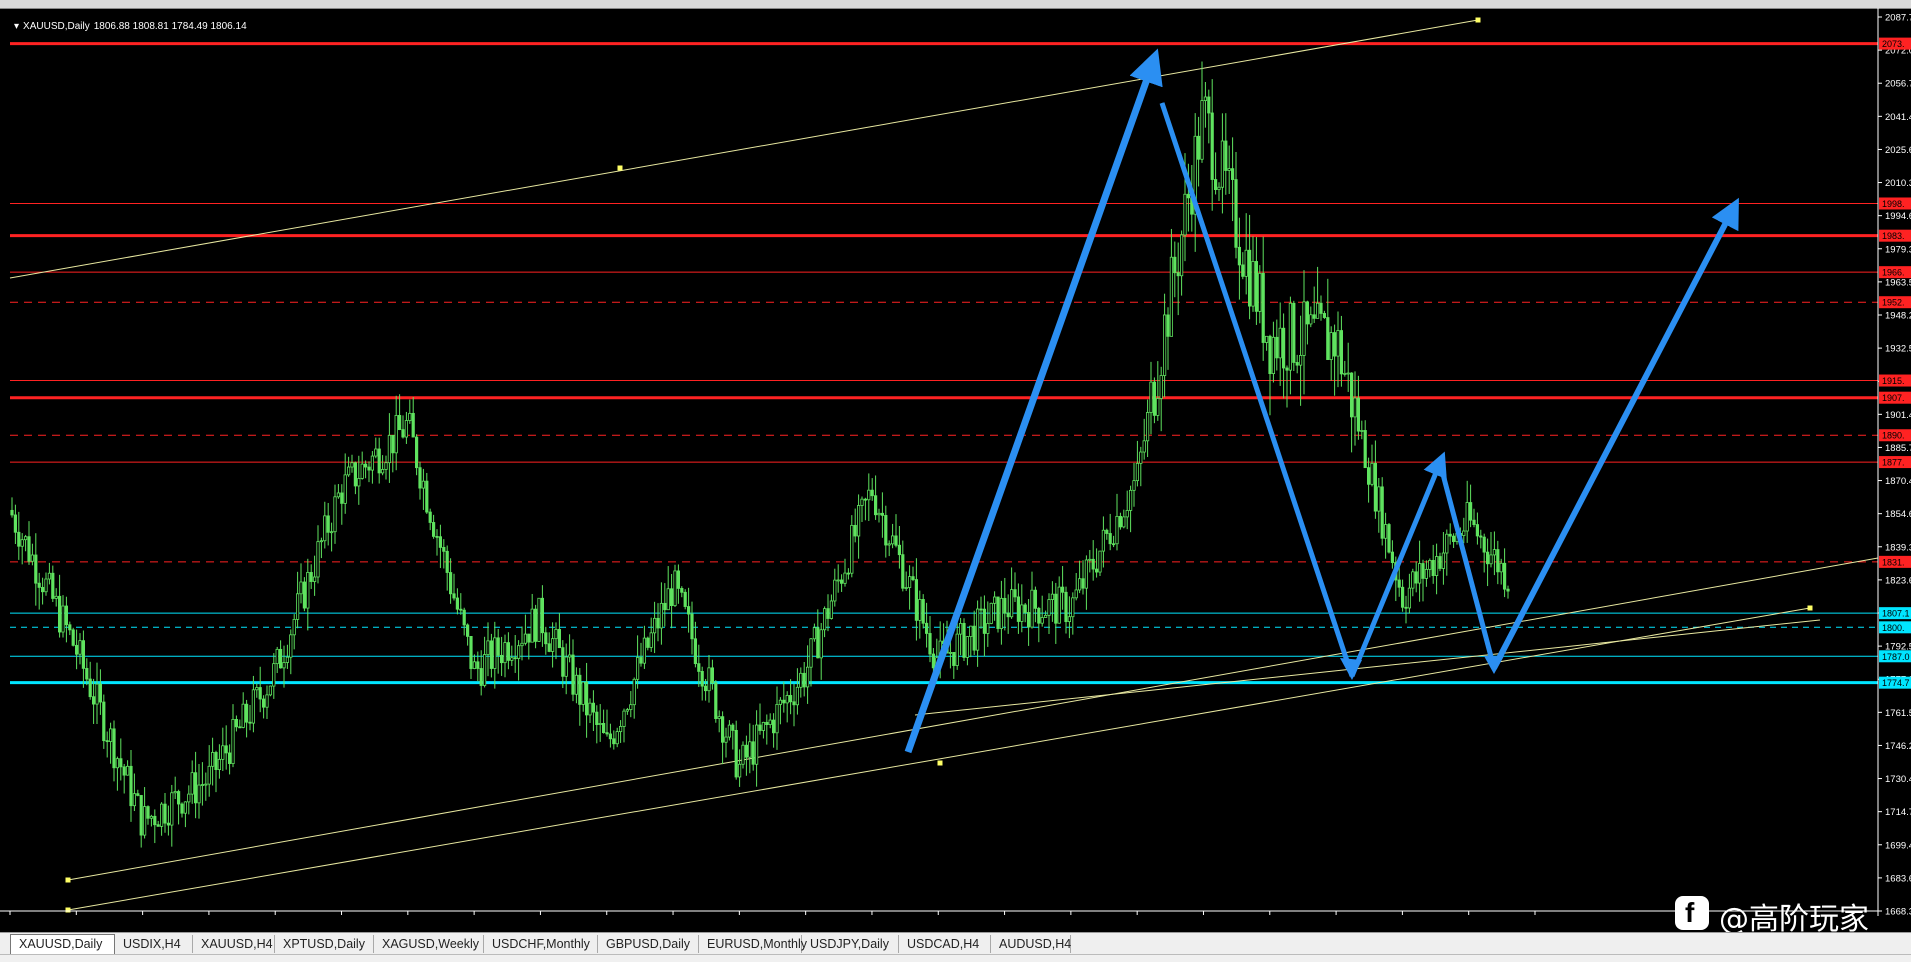  What do you see at coordinates (1893, 381) in the screenshot?
I see `level-price-label: 1915.` at bounding box center [1893, 381].